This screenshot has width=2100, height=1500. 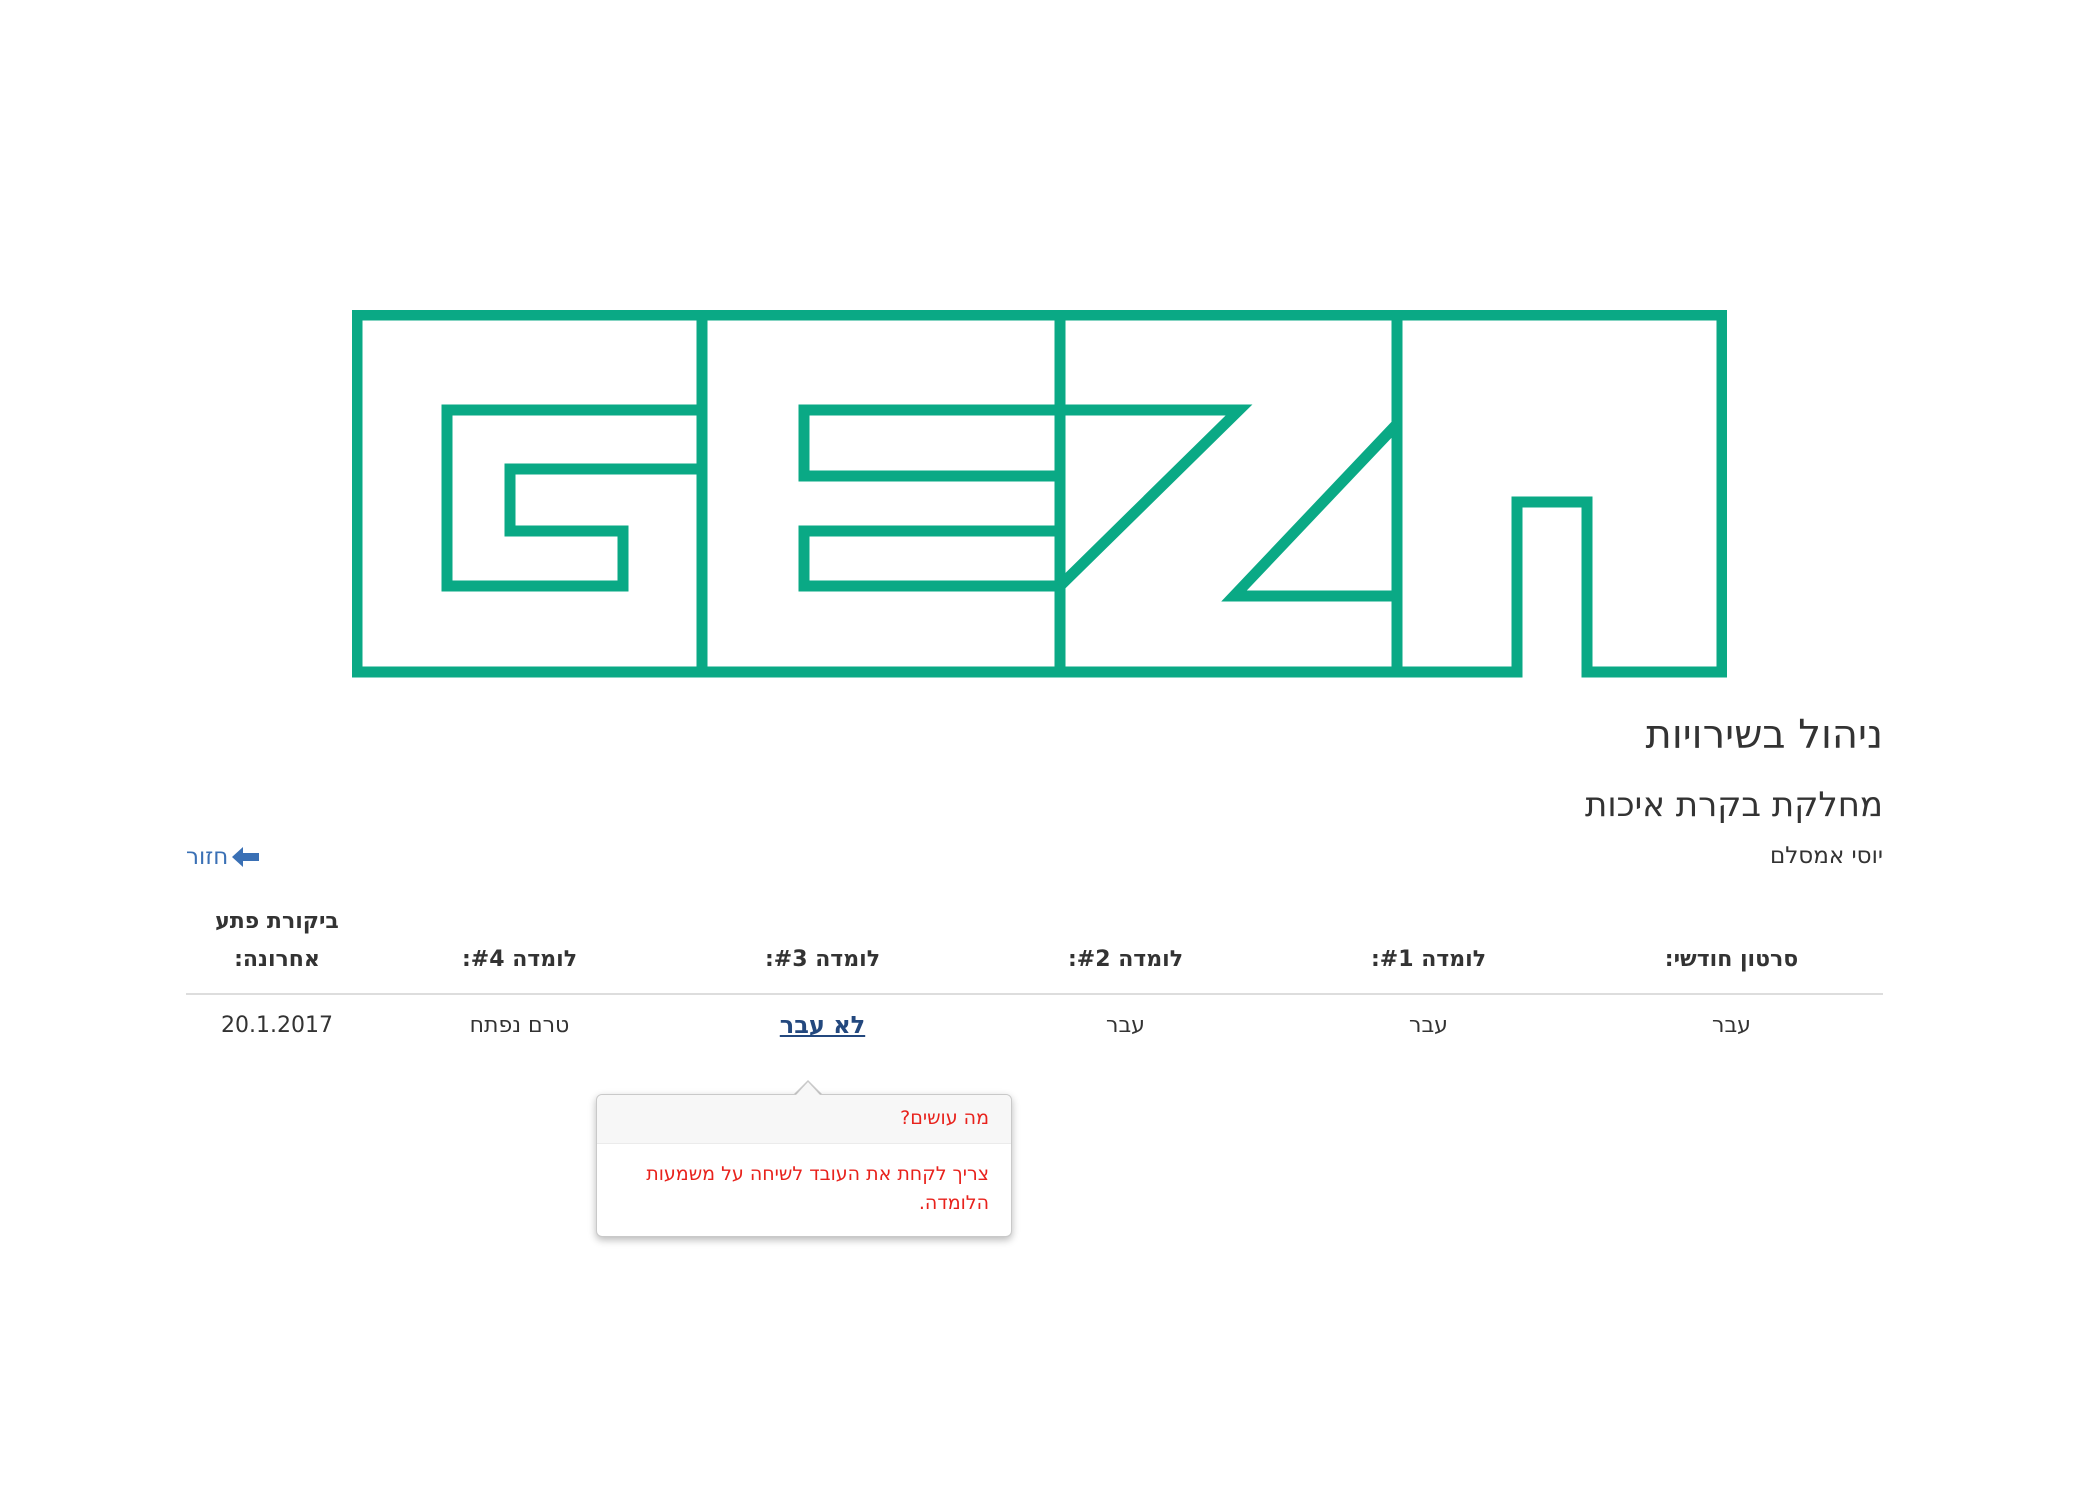 What do you see at coordinates (246, 857) in the screenshot?
I see `arrow-left-icon` at bounding box center [246, 857].